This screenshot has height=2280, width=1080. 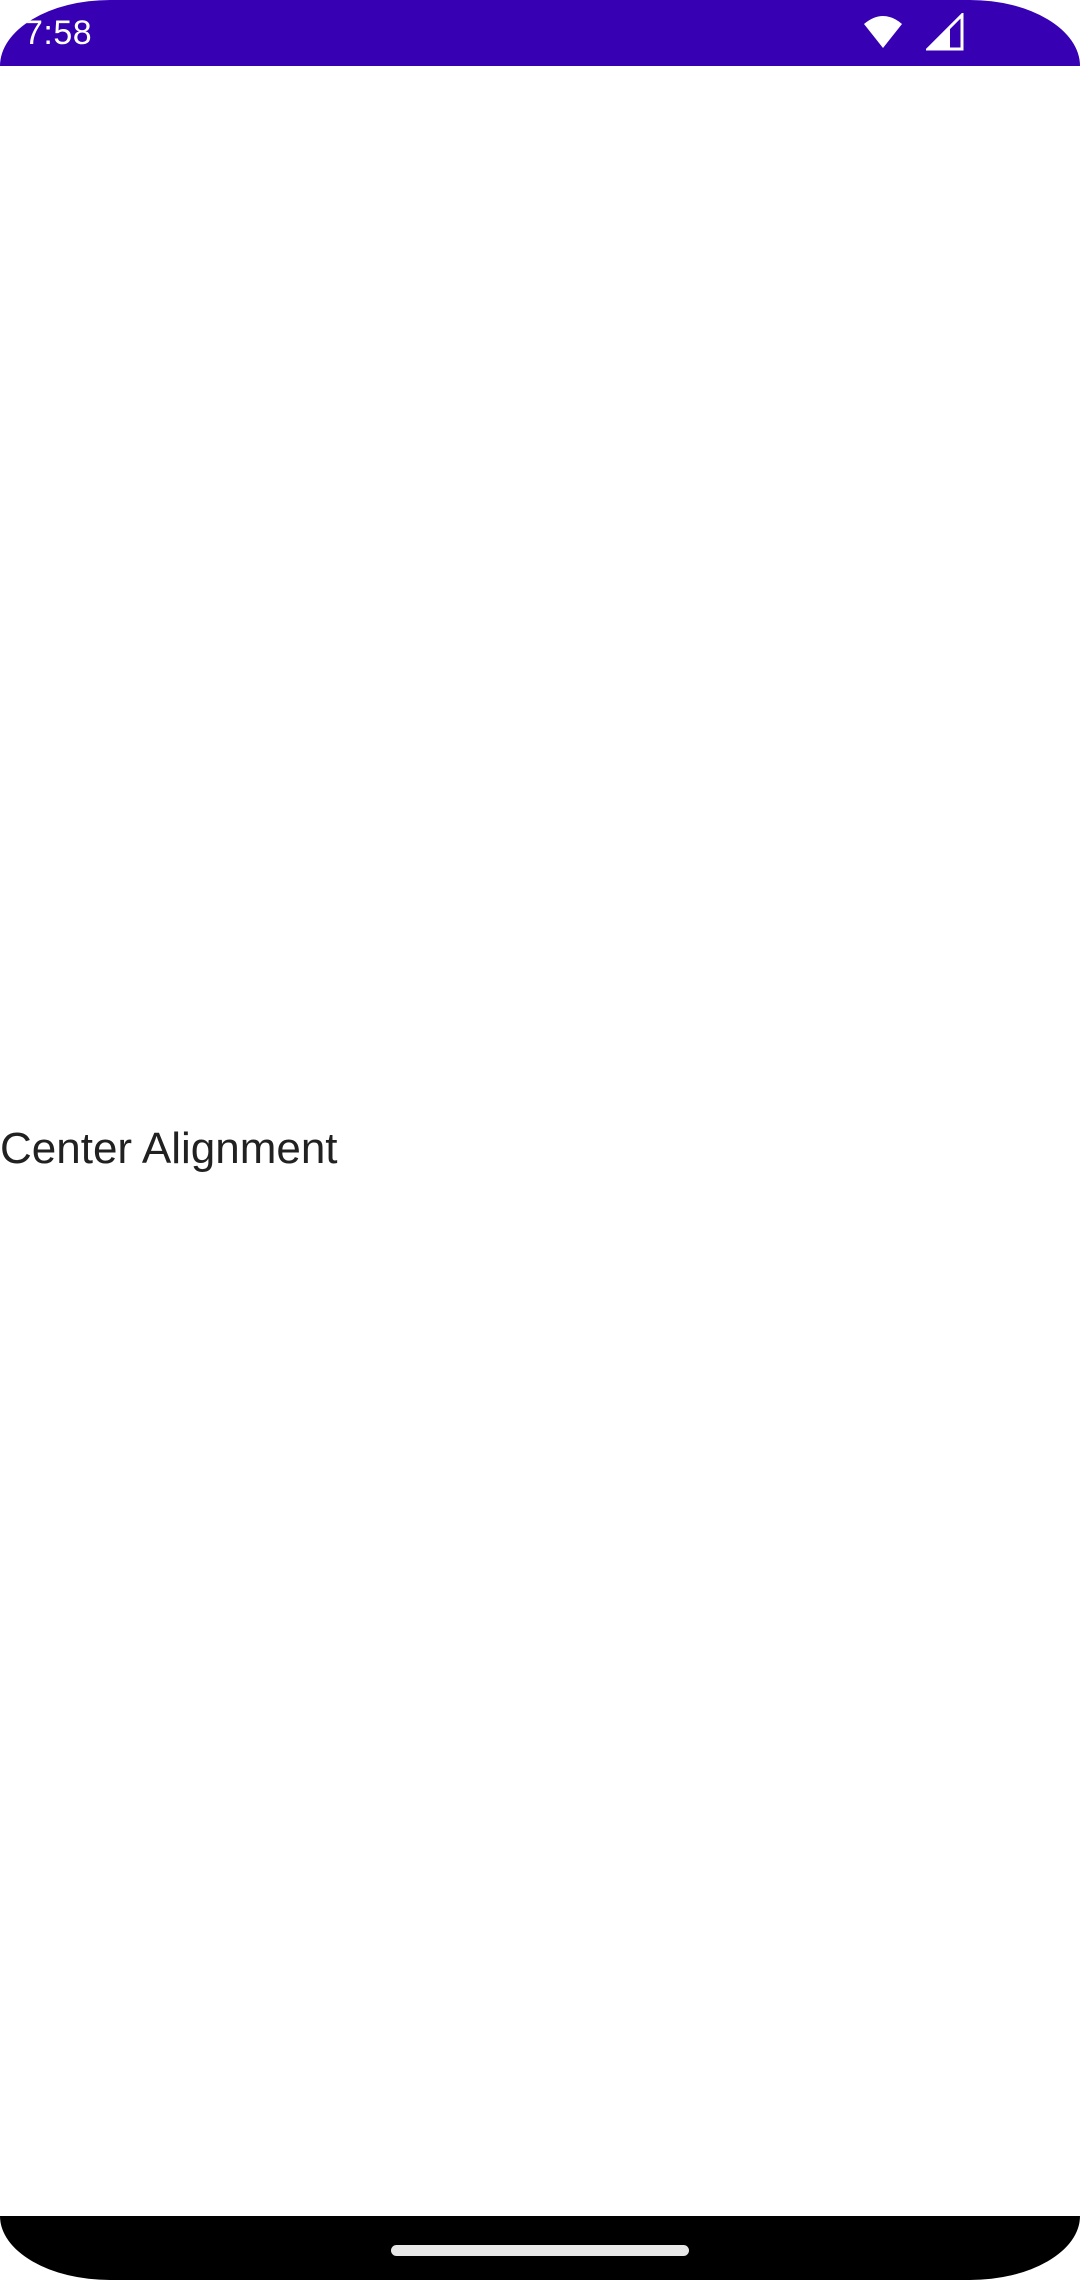 What do you see at coordinates (913, 32) in the screenshot?
I see `status-icons` at bounding box center [913, 32].